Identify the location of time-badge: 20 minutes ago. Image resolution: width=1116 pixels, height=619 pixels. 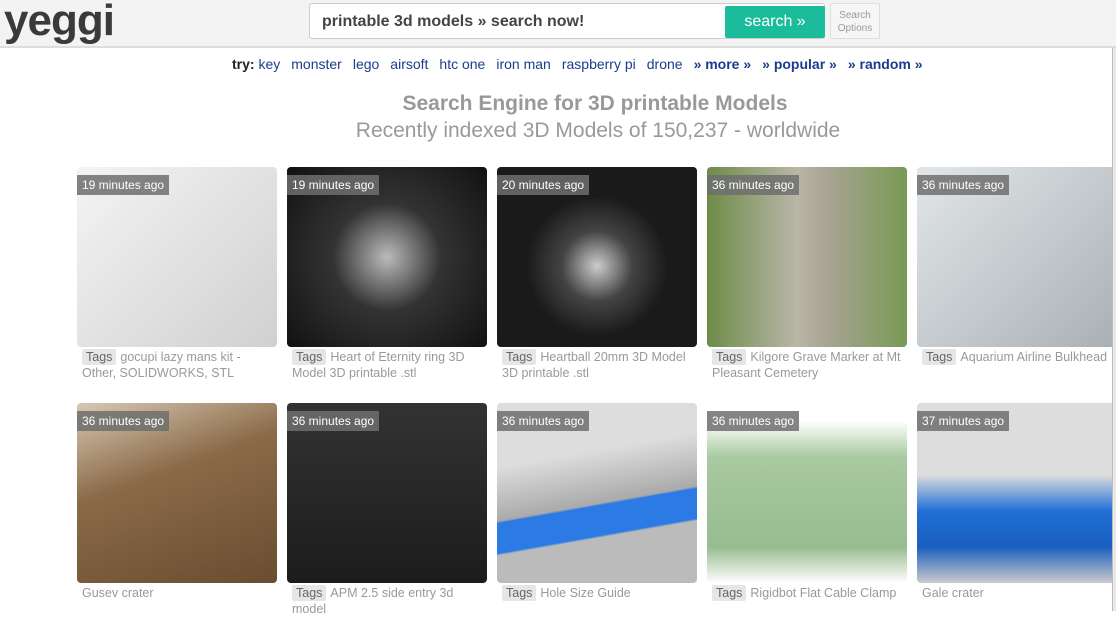
(543, 185).